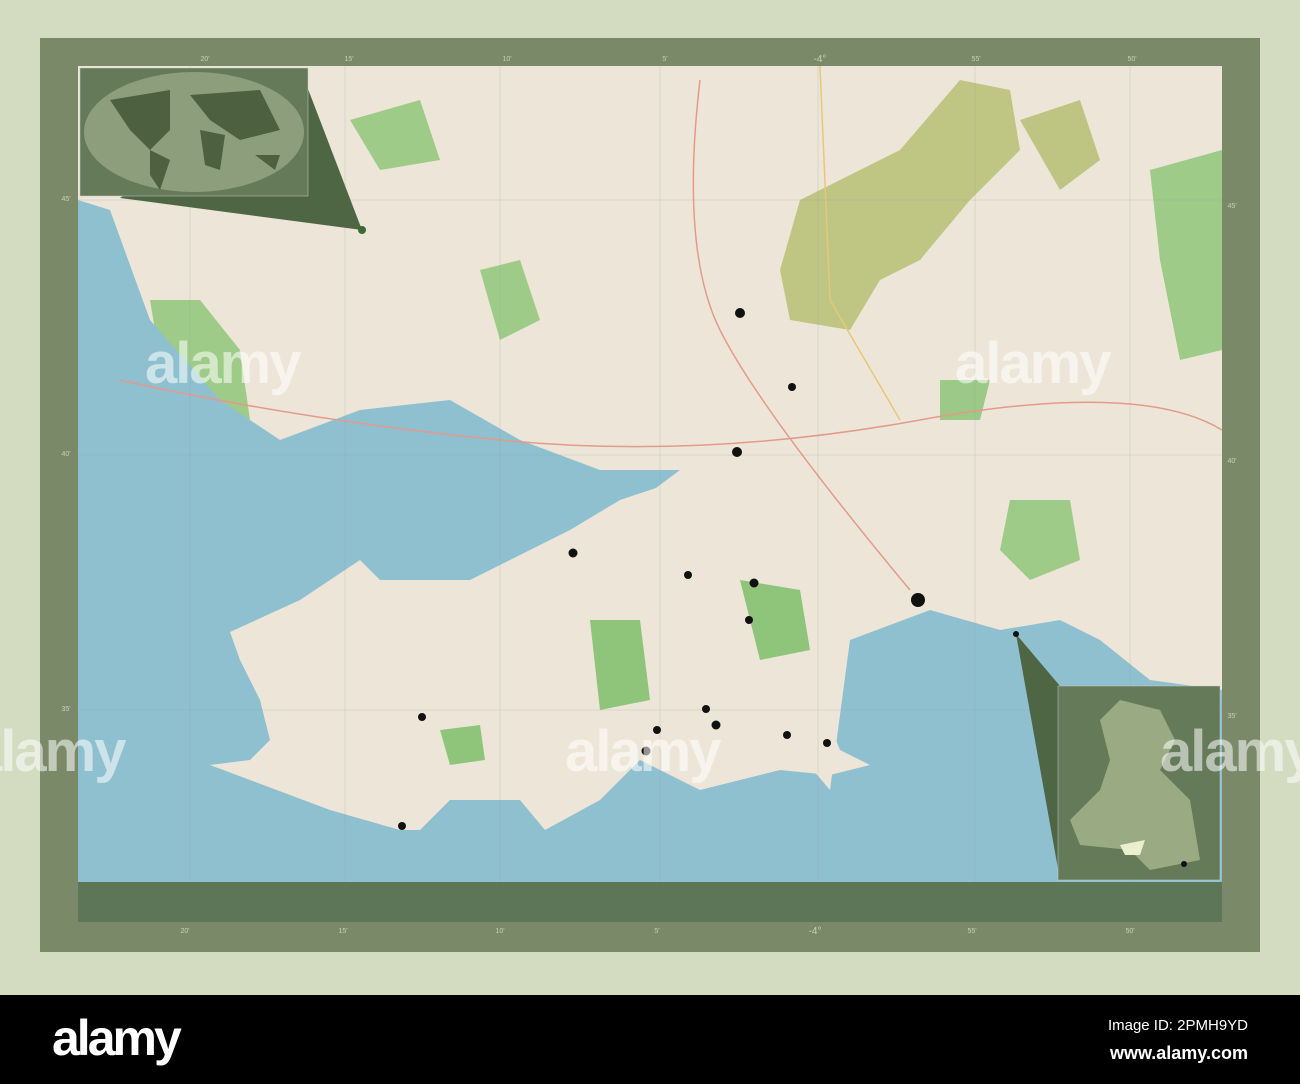 The image size is (1300, 1084). Describe the element at coordinates (1132, 59) in the screenshot. I see `top-tick: 50'` at that location.